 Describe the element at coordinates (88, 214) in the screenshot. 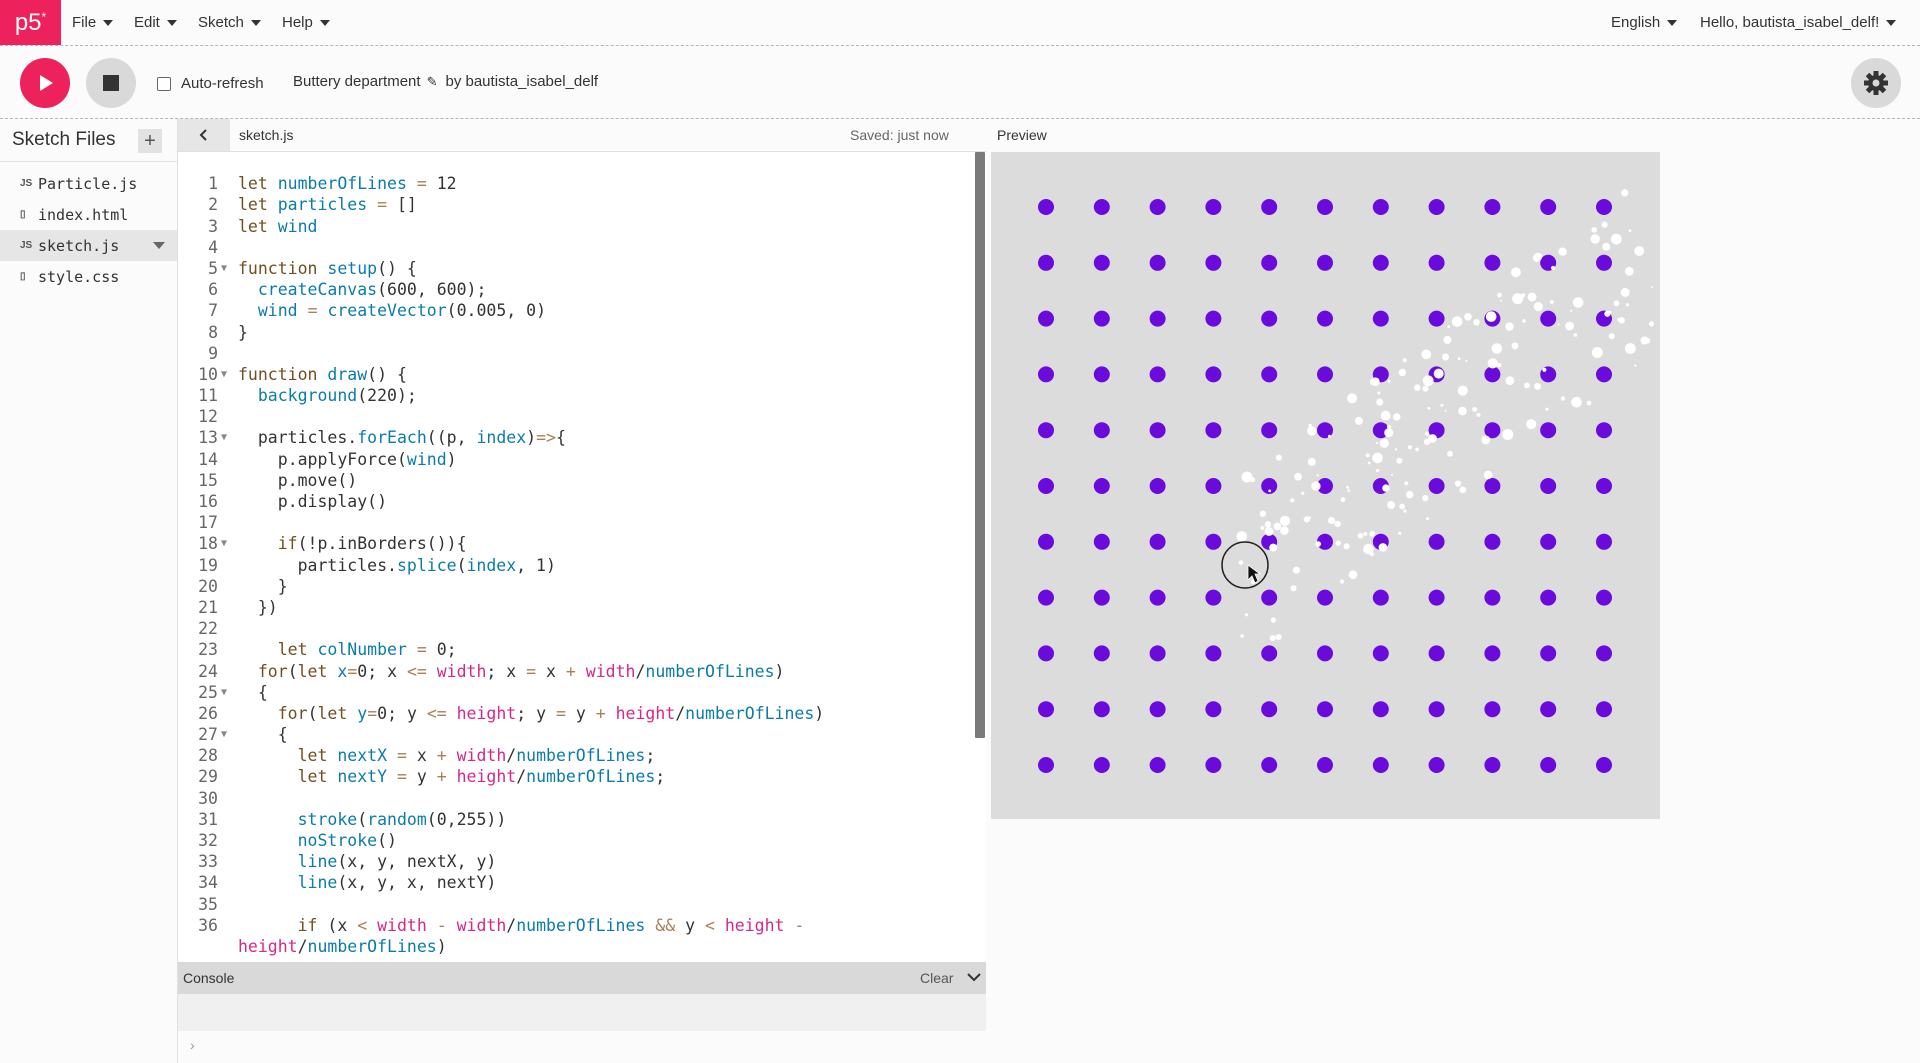

I see `file-item-index-html: ▯ index.html` at that location.